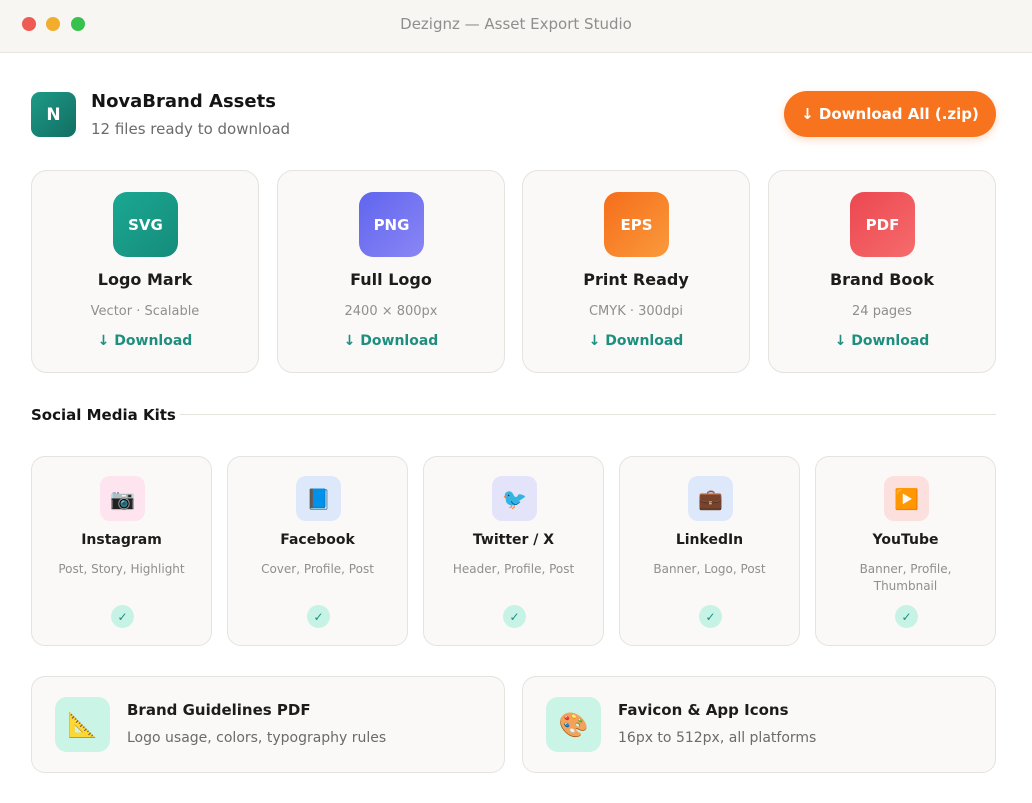  Describe the element at coordinates (103, 415) in the screenshot. I see `section-title: Social Media Kits` at that location.